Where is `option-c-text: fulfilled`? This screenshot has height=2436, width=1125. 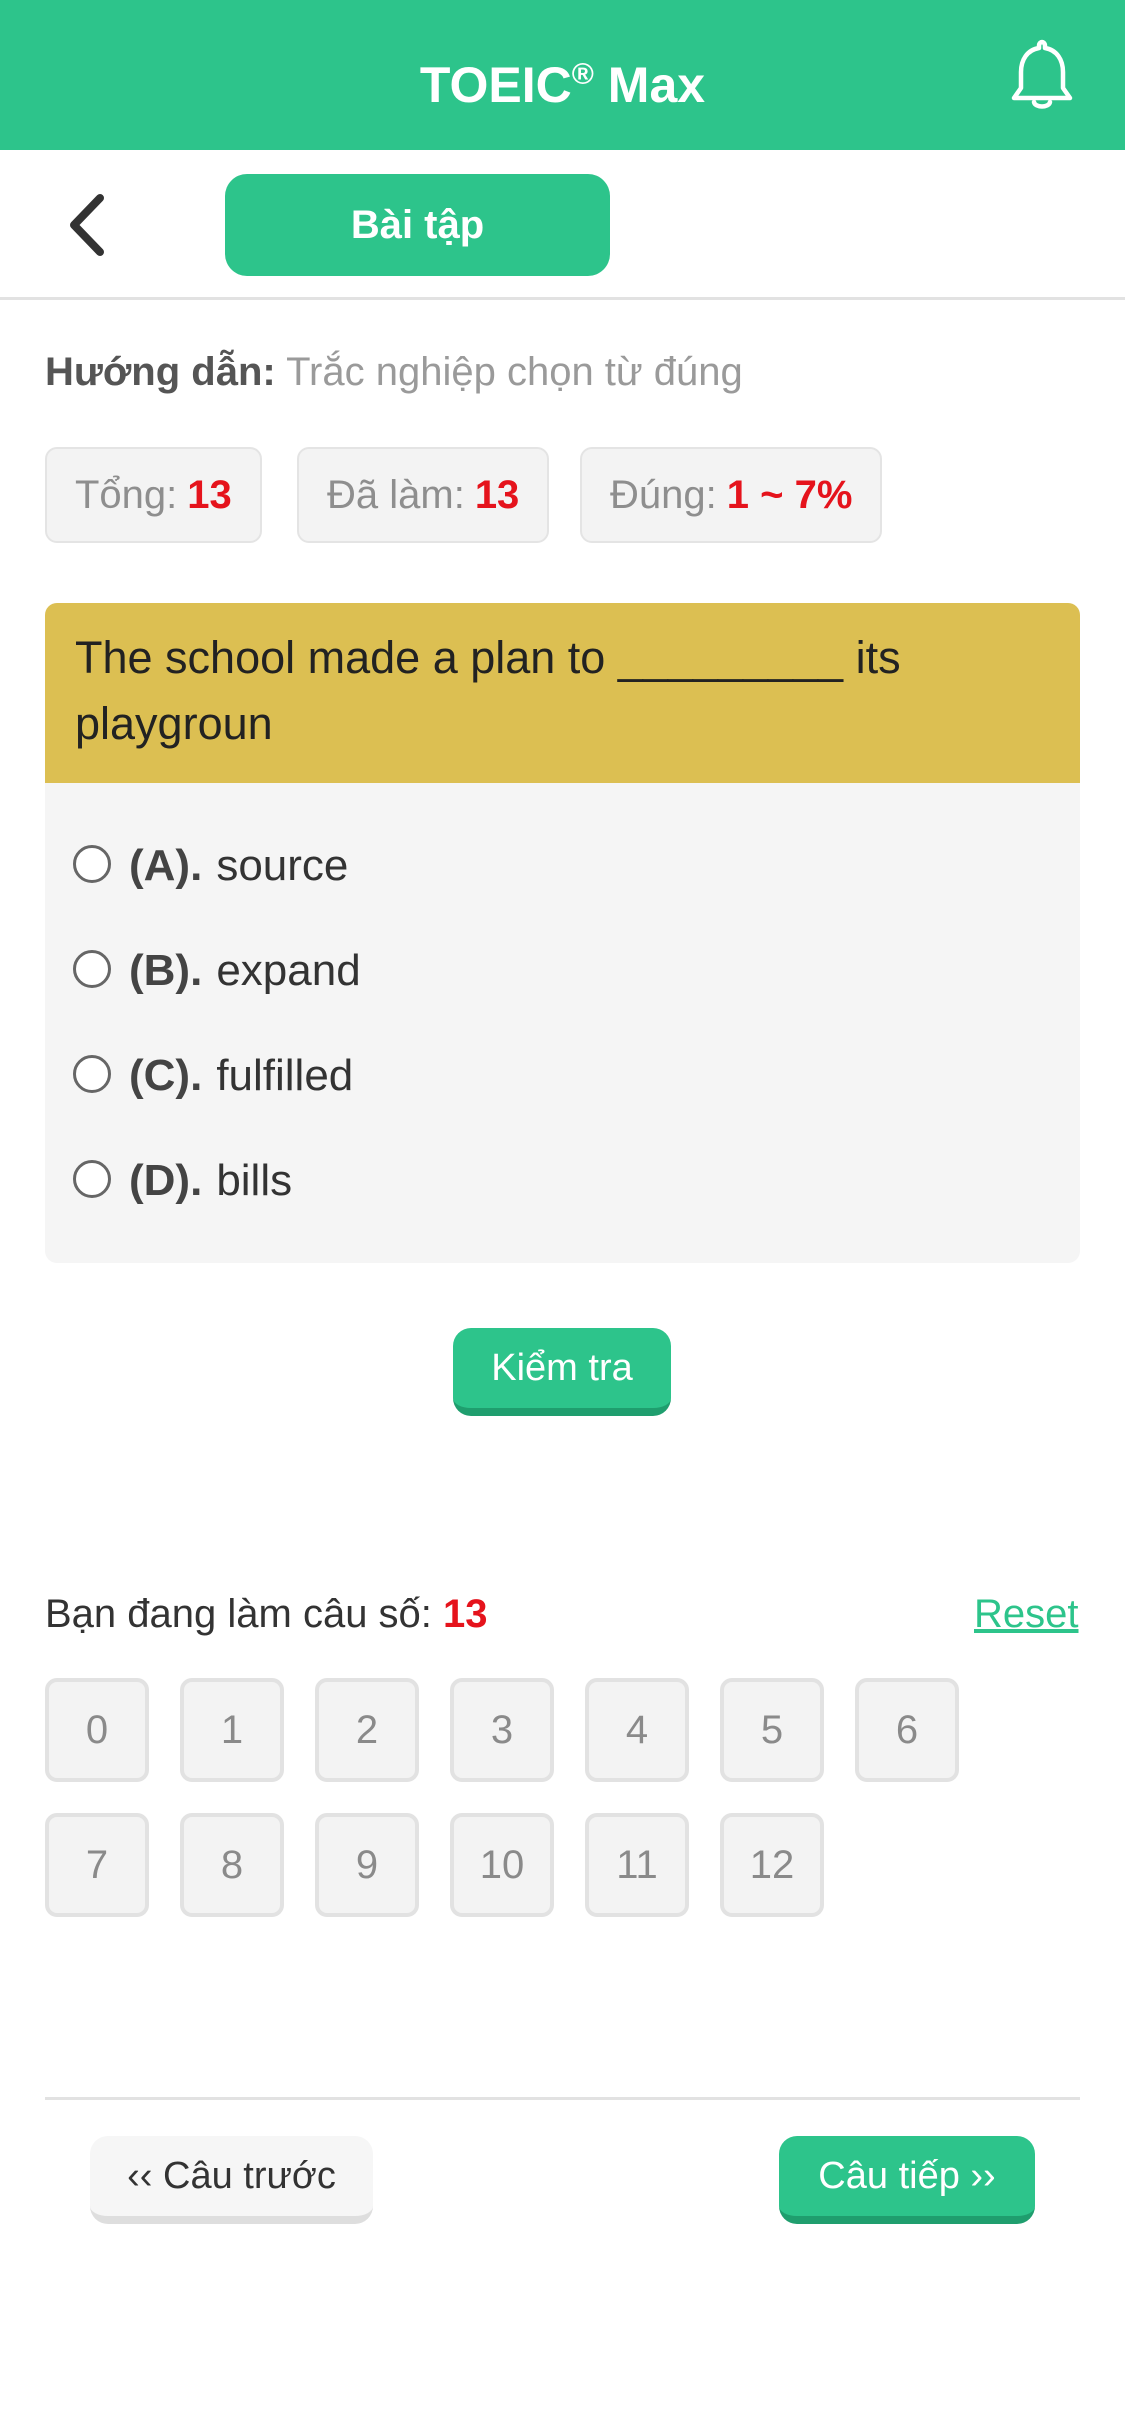
option-c-text: fulfilled is located at coordinates (285, 1075).